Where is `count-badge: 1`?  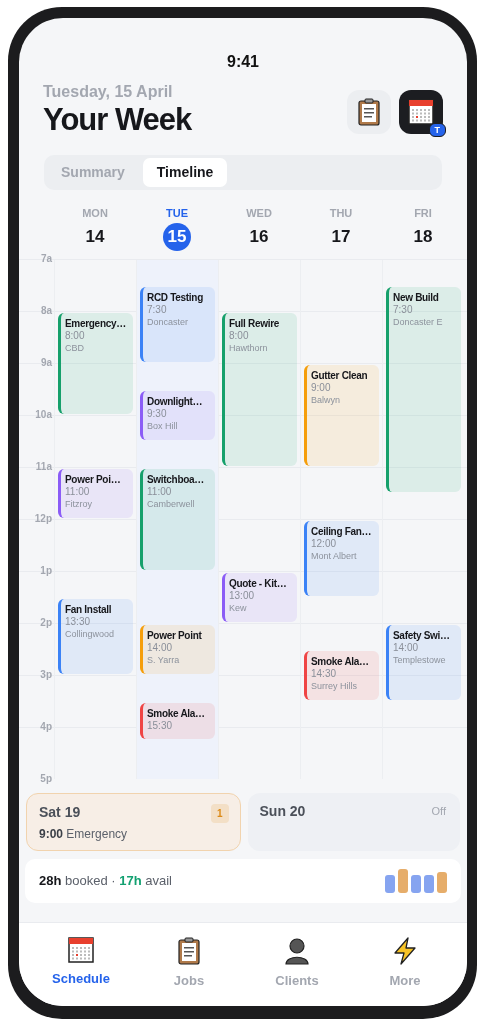
count-badge: 1 is located at coordinates (219, 813).